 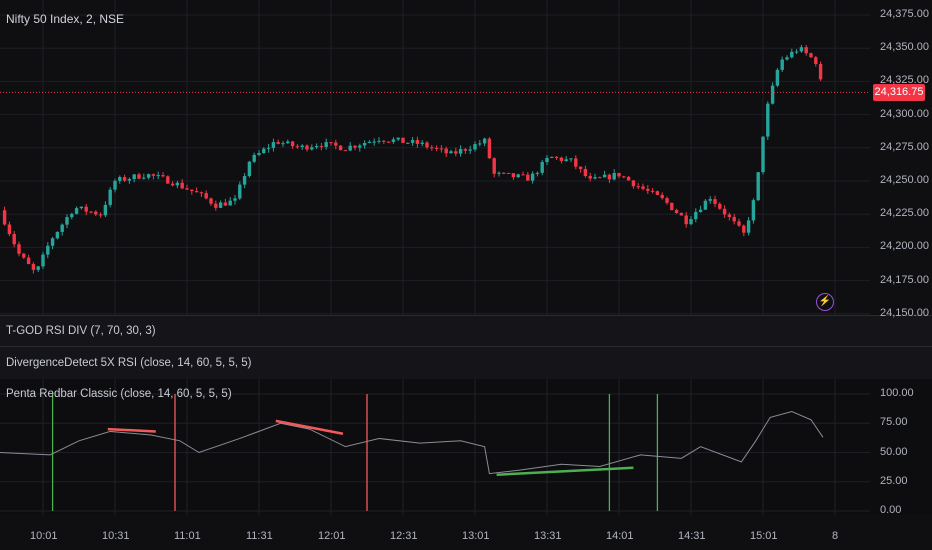 What do you see at coordinates (904, 312) in the screenshot?
I see `price-axis-label: 24,150.00` at bounding box center [904, 312].